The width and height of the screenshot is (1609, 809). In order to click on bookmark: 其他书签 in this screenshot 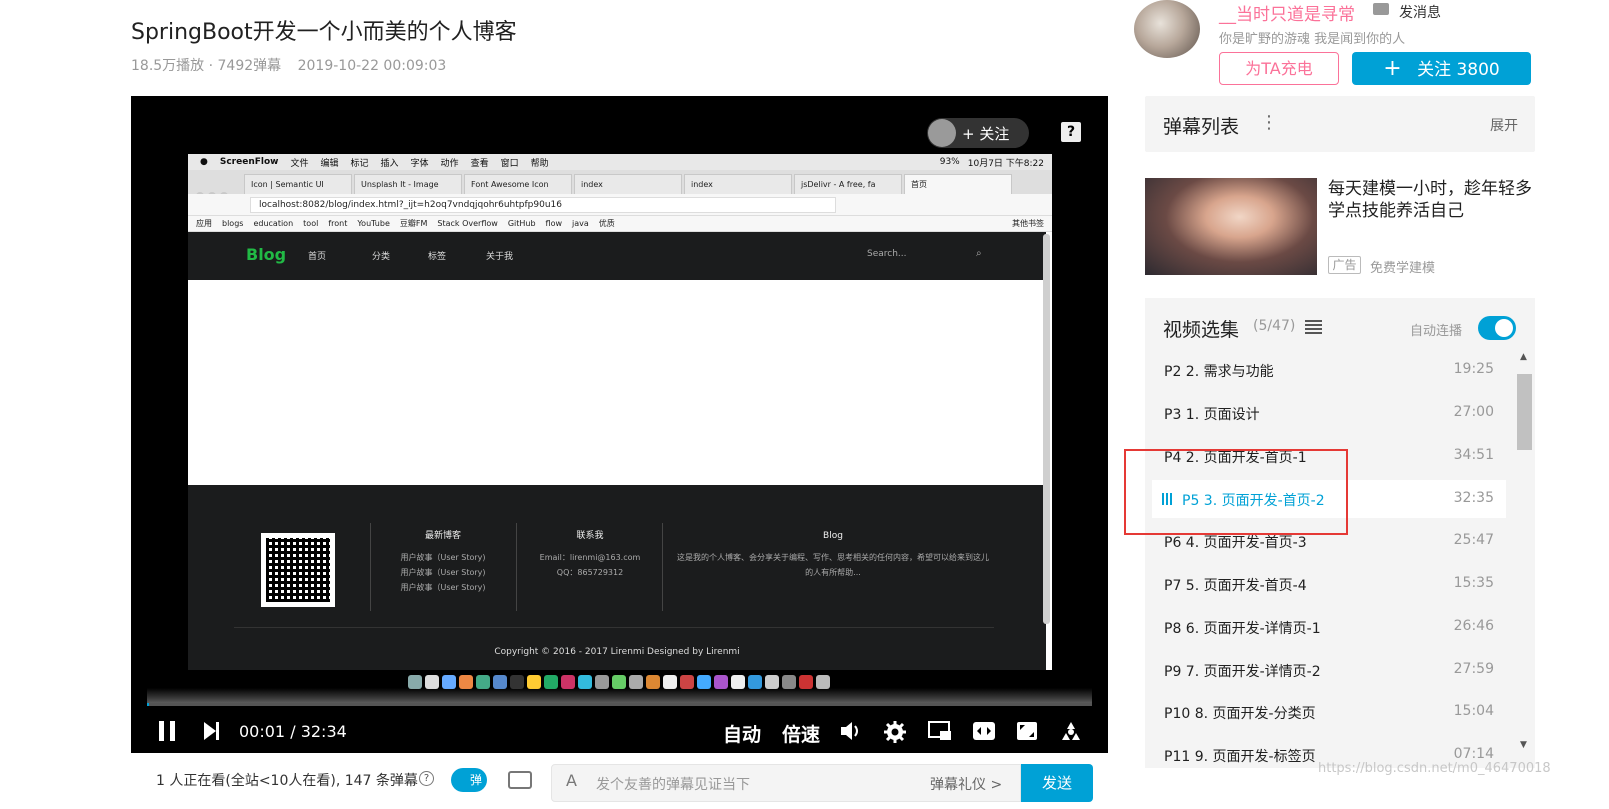, I will do `click(1028, 223)`.